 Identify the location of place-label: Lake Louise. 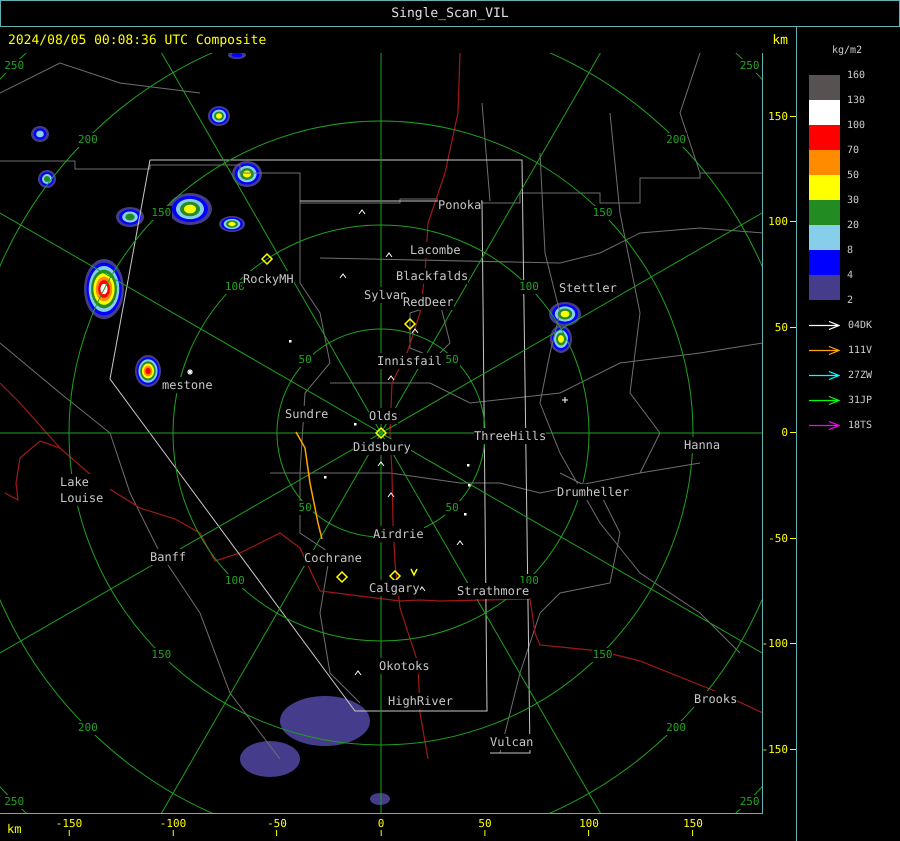
(85, 490).